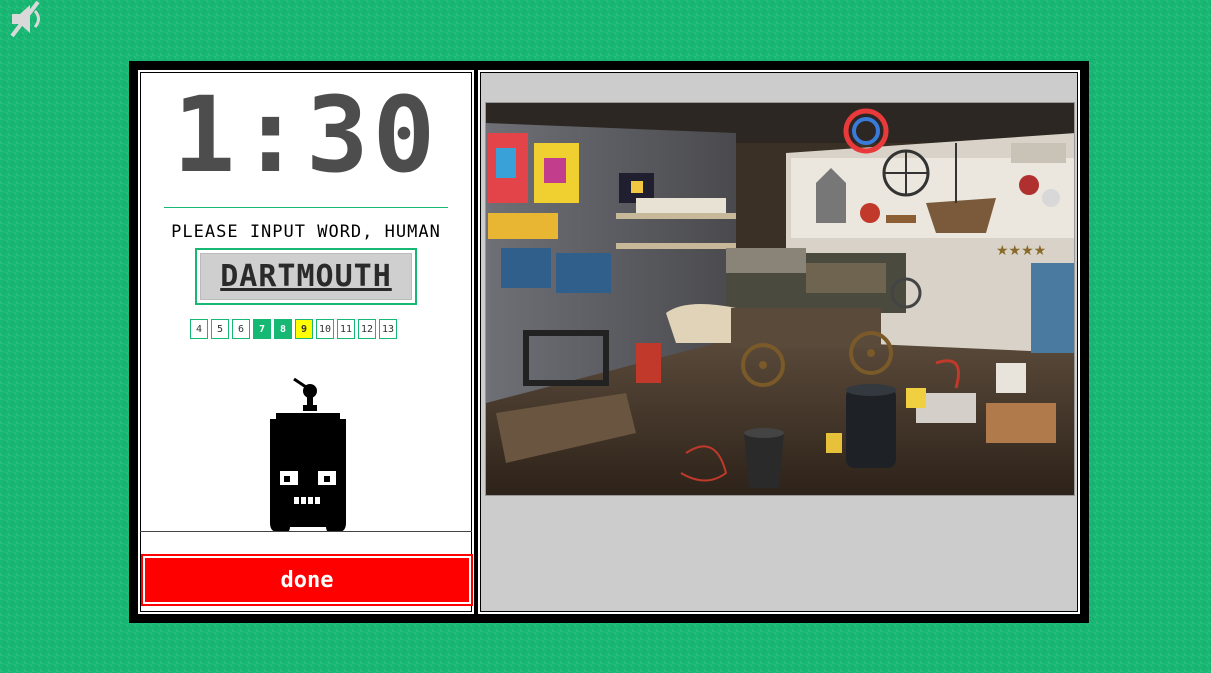  Describe the element at coordinates (283, 329) in the screenshot. I see `length-option-8: 8` at that location.